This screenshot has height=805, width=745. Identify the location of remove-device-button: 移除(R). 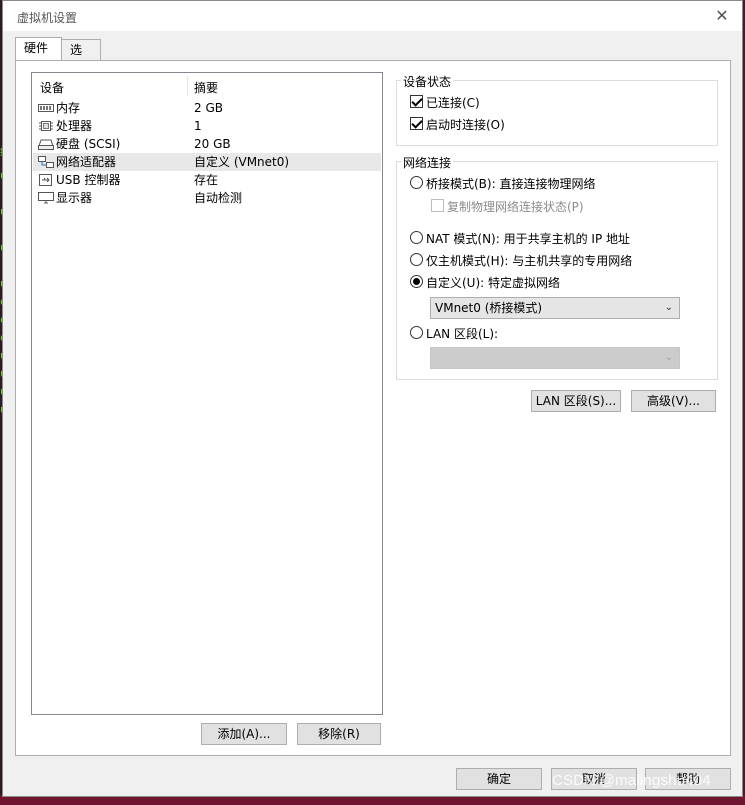
(339, 734).